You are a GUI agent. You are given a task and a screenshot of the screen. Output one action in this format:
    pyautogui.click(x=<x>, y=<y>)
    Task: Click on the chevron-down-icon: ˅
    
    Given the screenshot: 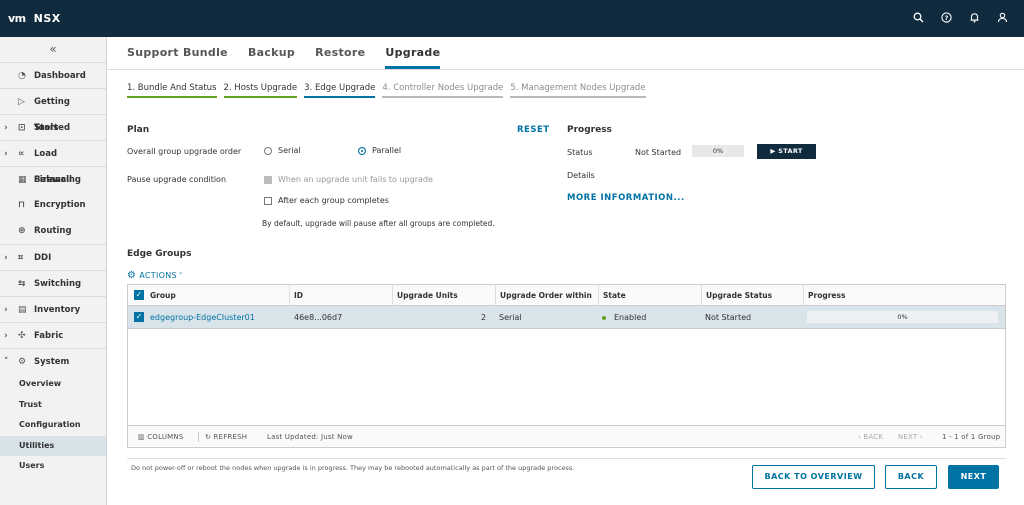 What is the action you would take?
    pyautogui.click(x=180, y=275)
    